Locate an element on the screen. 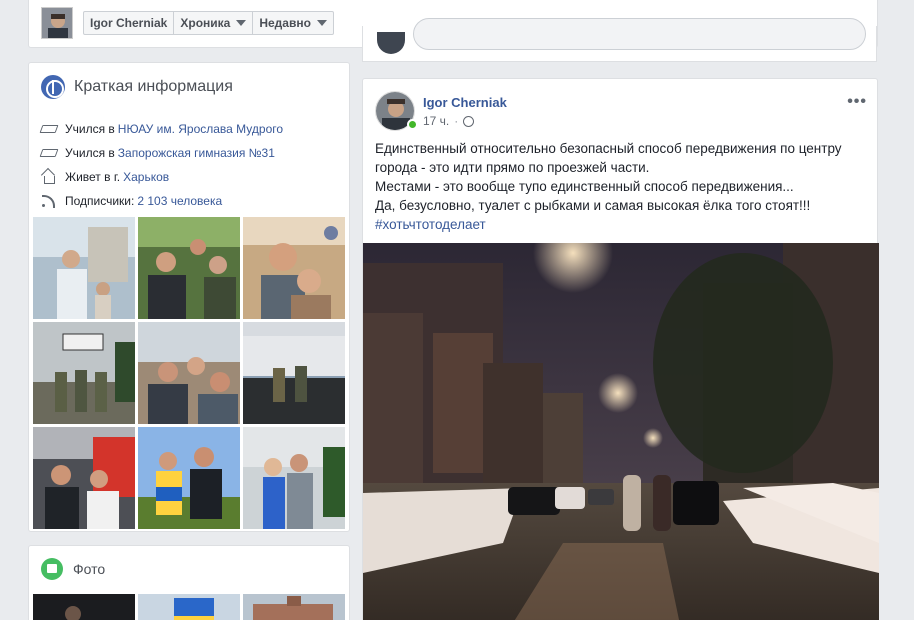 The width and height of the screenshot is (914, 620). post-options-button: ••• is located at coordinates (857, 102).